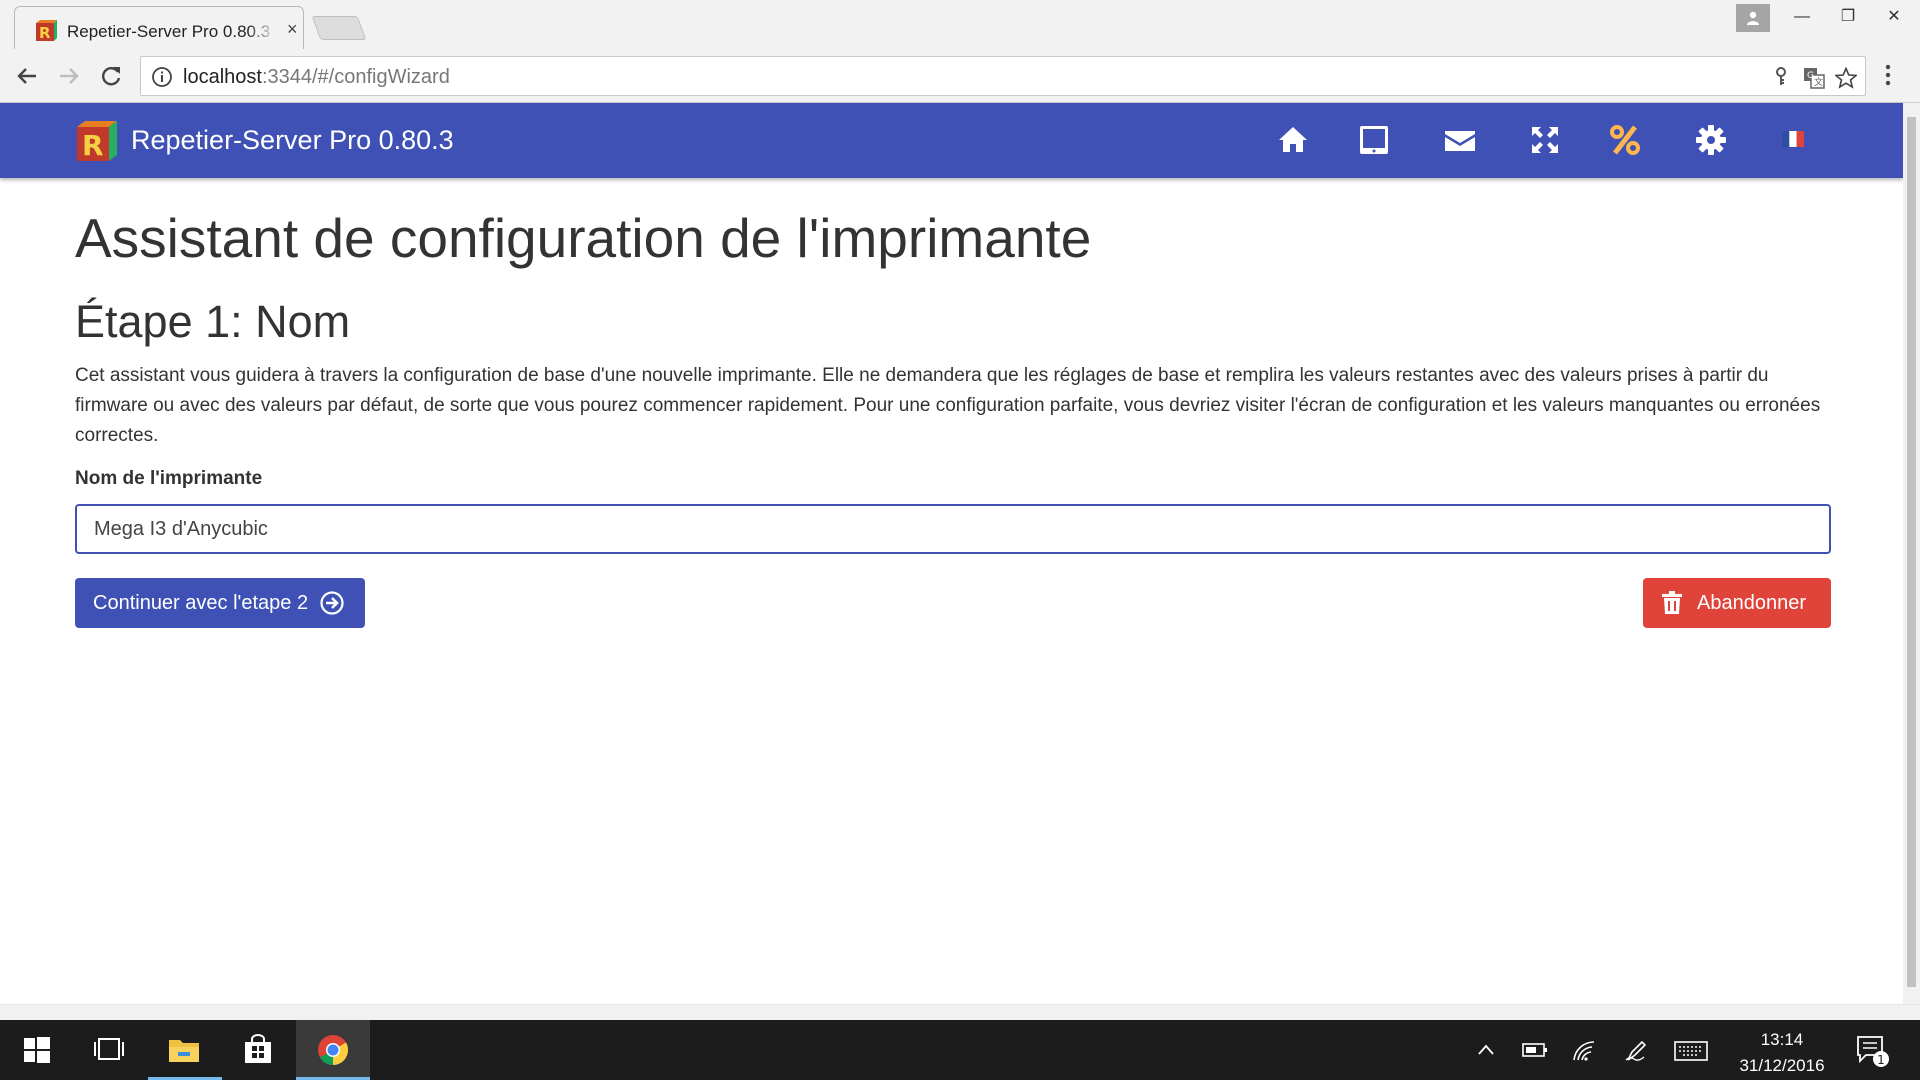 The width and height of the screenshot is (1920, 1080). Describe the element at coordinates (201, 602) in the screenshot. I see `continue-button-label: Continuer avec l'etape 2` at that location.